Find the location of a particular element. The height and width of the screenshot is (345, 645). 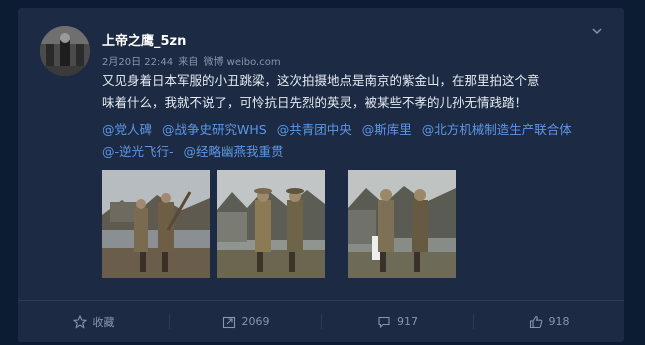

star-icon is located at coordinates (79, 321).